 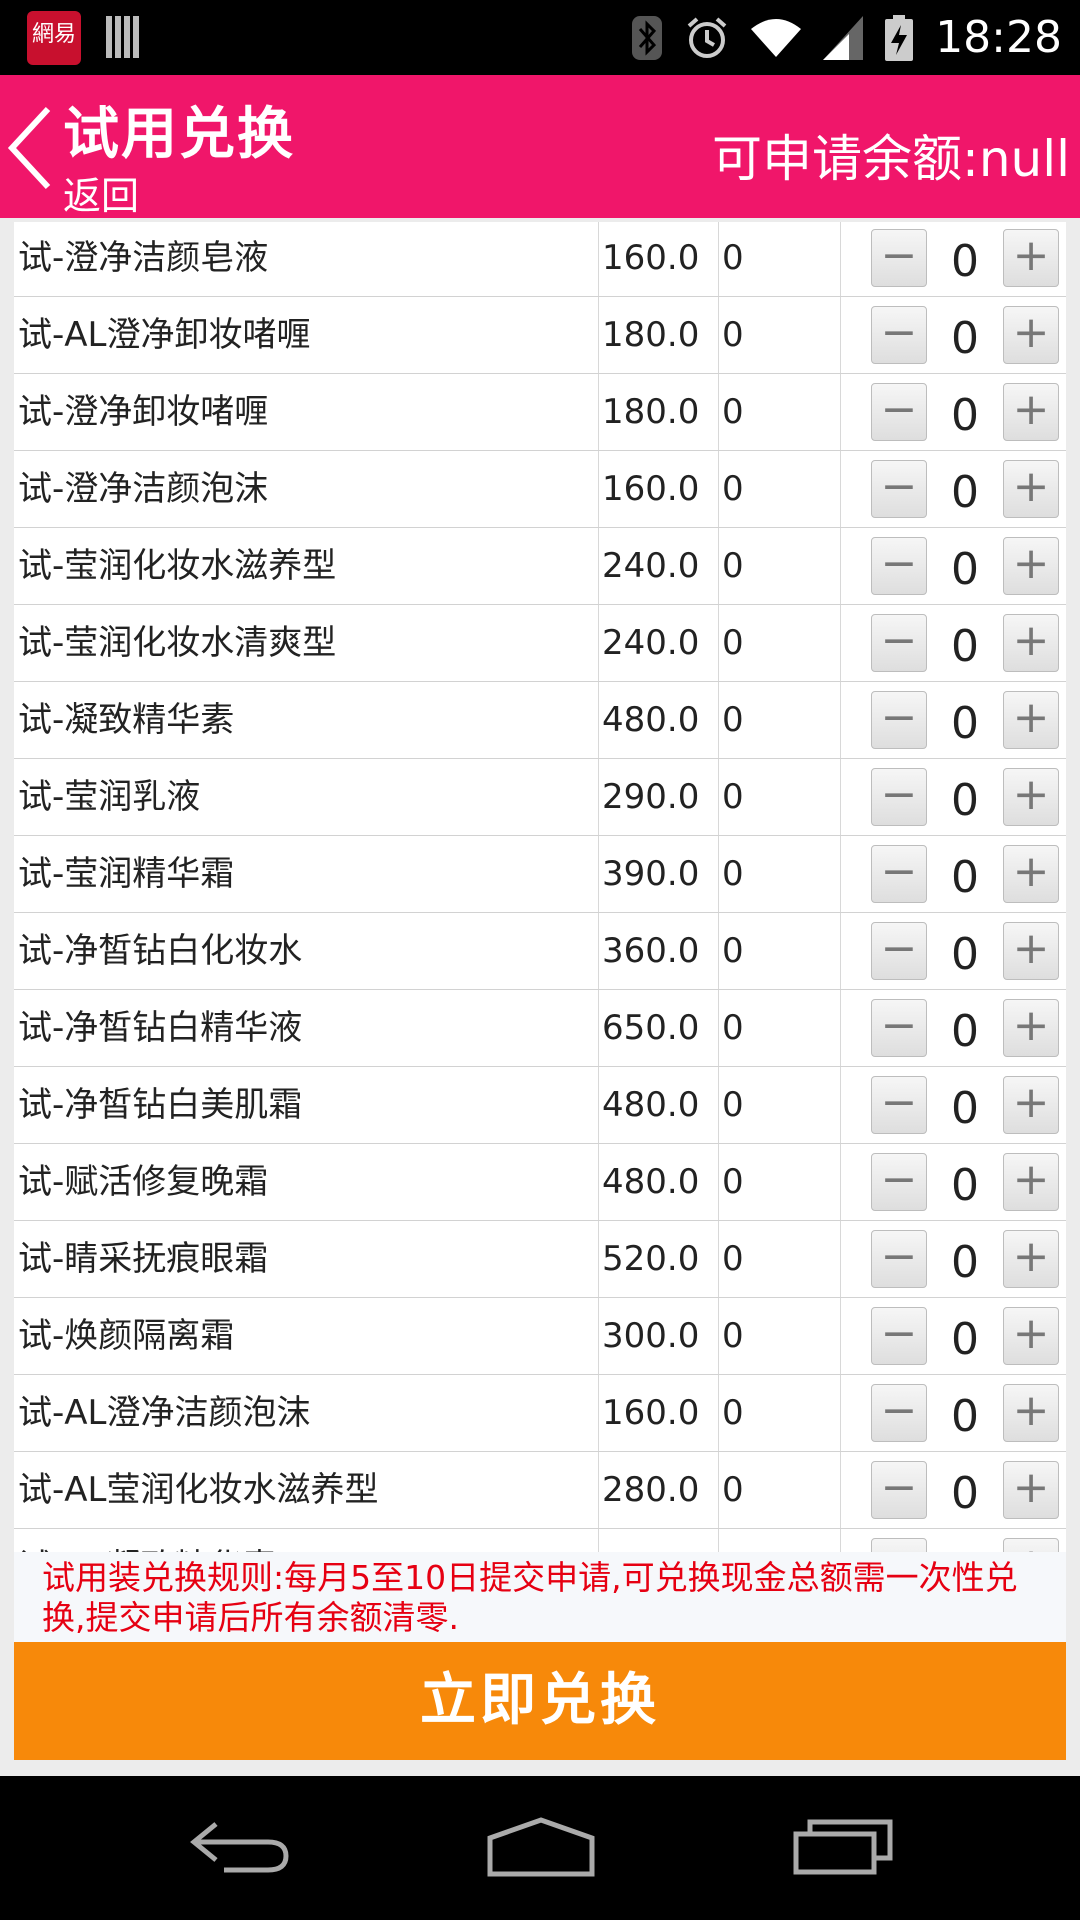 I want to click on product-name: 试-莹润精华霜, so click(x=126, y=874).